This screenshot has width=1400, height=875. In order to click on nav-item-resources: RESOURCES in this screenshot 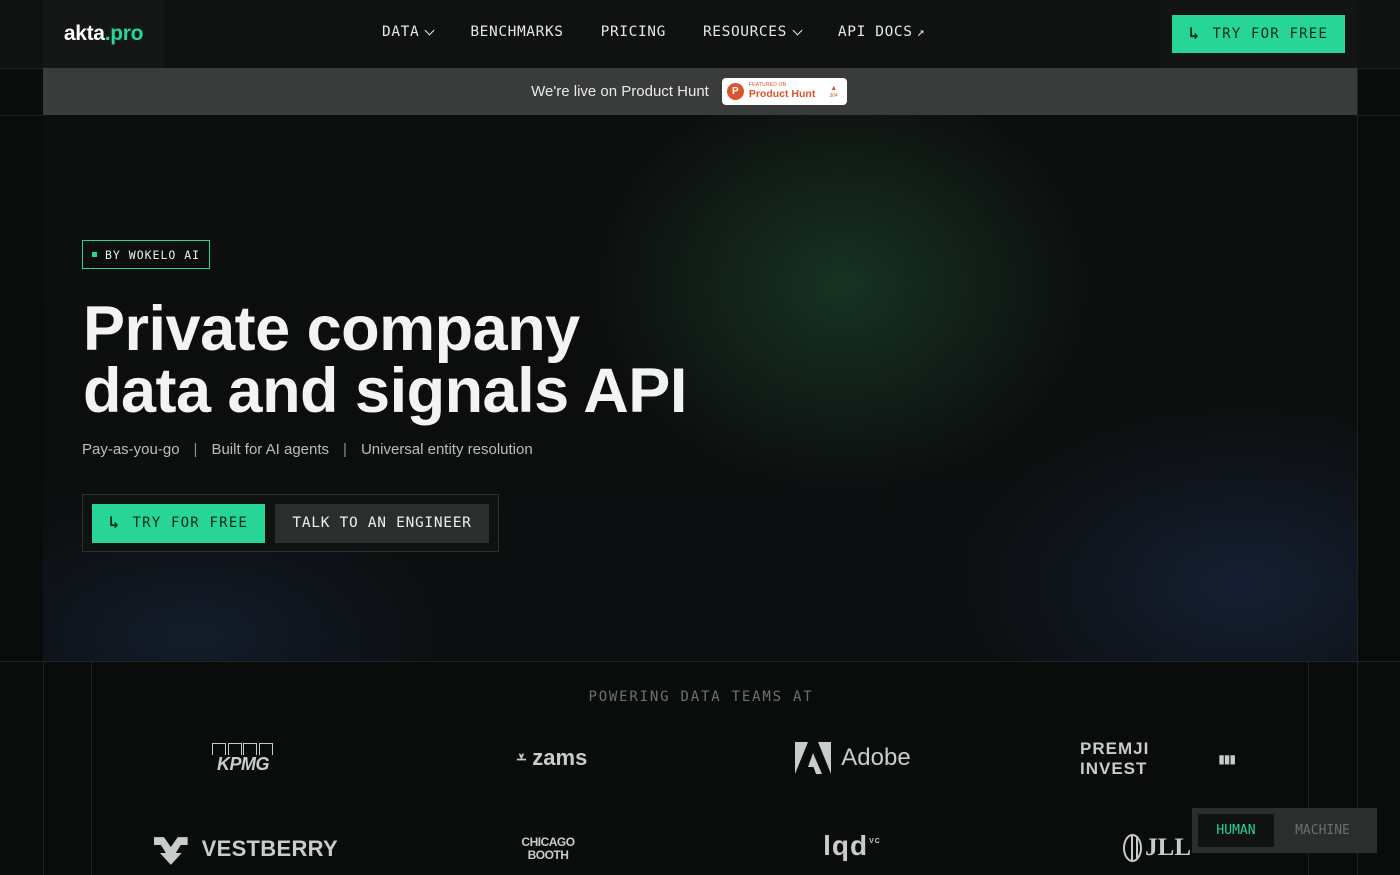, I will do `click(752, 32)`.